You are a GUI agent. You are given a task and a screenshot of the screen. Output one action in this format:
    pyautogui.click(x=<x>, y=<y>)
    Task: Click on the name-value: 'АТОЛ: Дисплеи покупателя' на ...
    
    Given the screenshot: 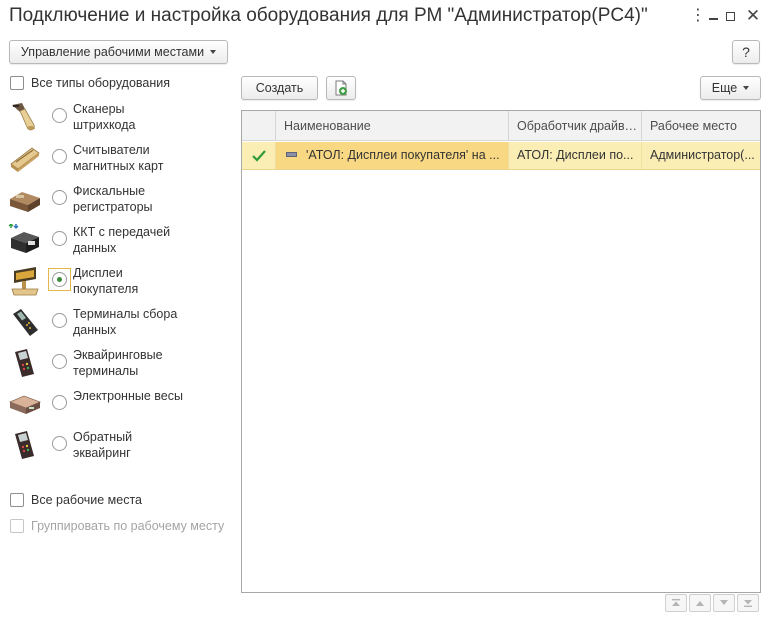 What is the action you would take?
    pyautogui.click(x=403, y=155)
    